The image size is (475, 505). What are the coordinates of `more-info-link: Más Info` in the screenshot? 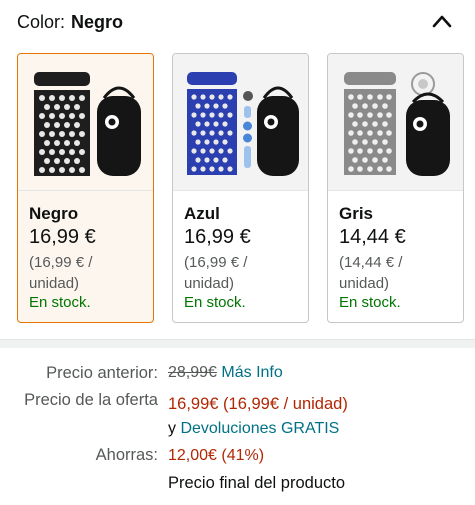 It's located at (251, 372).